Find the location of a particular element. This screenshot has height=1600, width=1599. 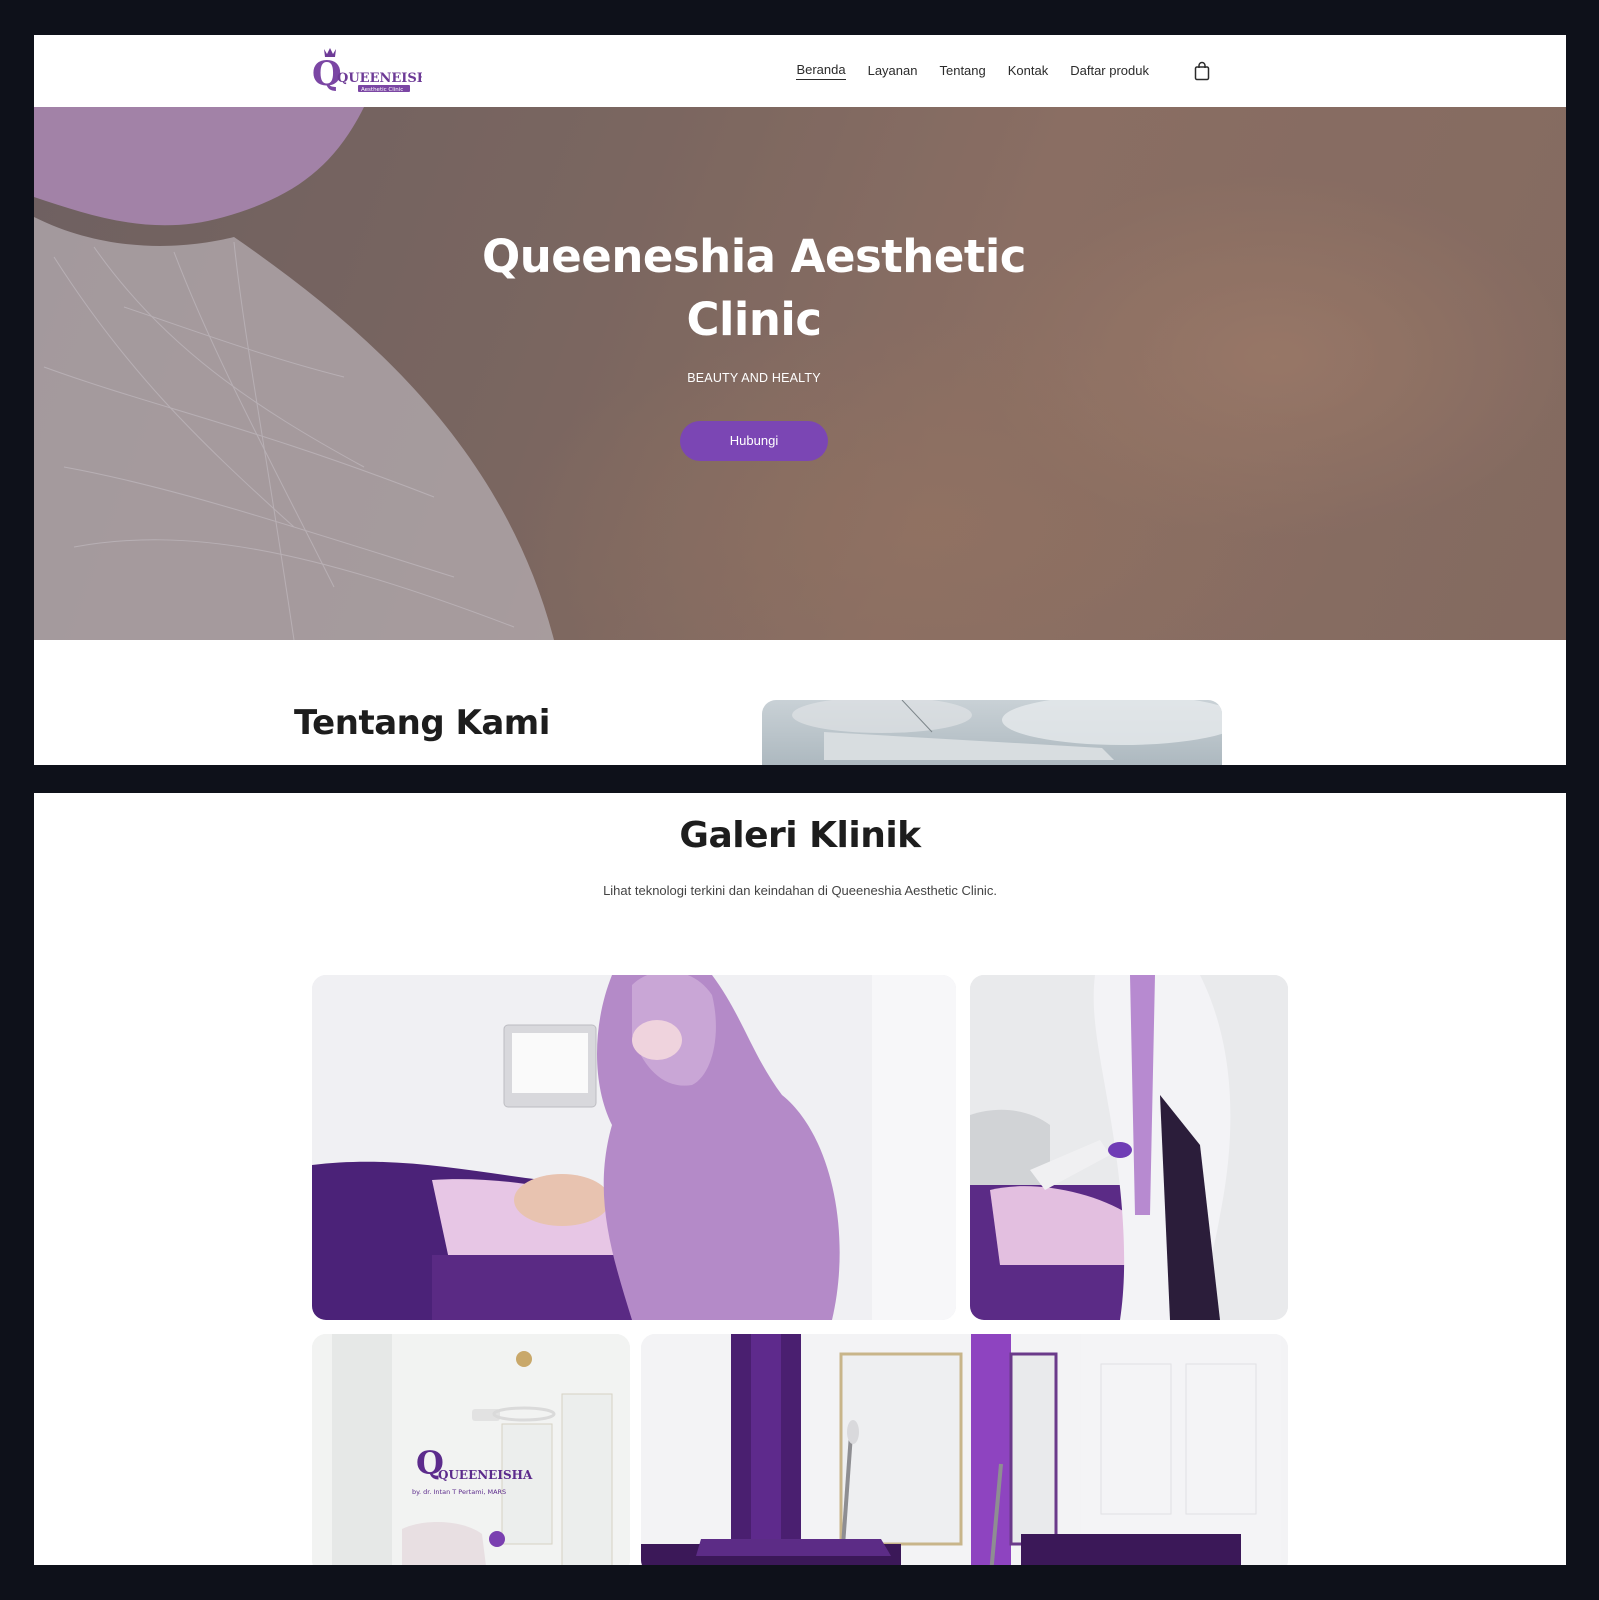

crown-q-logo-icon: Q QUEENEISHA Aesthetic Clinic is located at coordinates (367, 71).